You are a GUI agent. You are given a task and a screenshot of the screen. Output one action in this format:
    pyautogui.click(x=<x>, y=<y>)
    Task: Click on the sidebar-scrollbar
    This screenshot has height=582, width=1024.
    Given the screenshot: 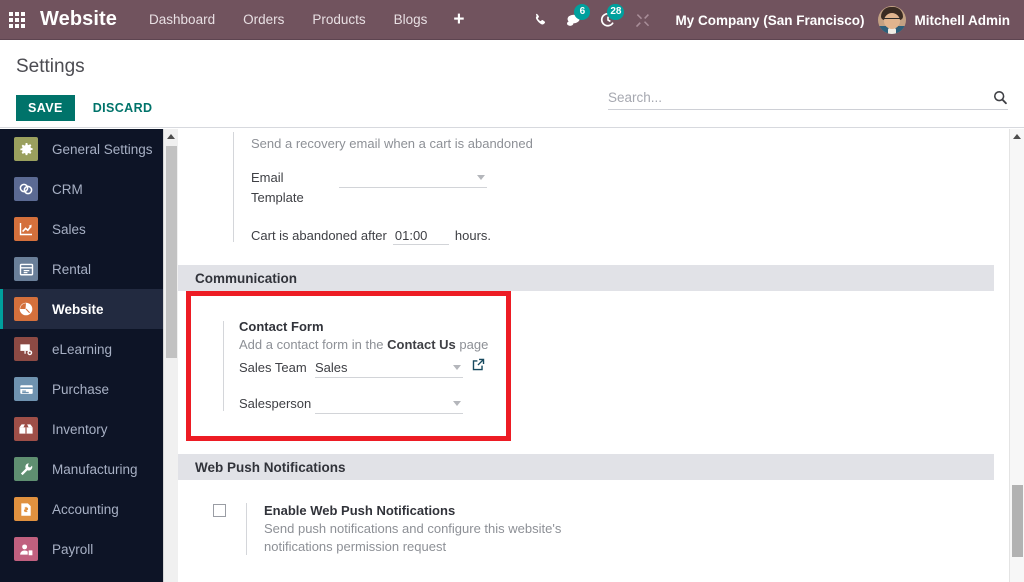 What is the action you would take?
    pyautogui.click(x=170, y=355)
    